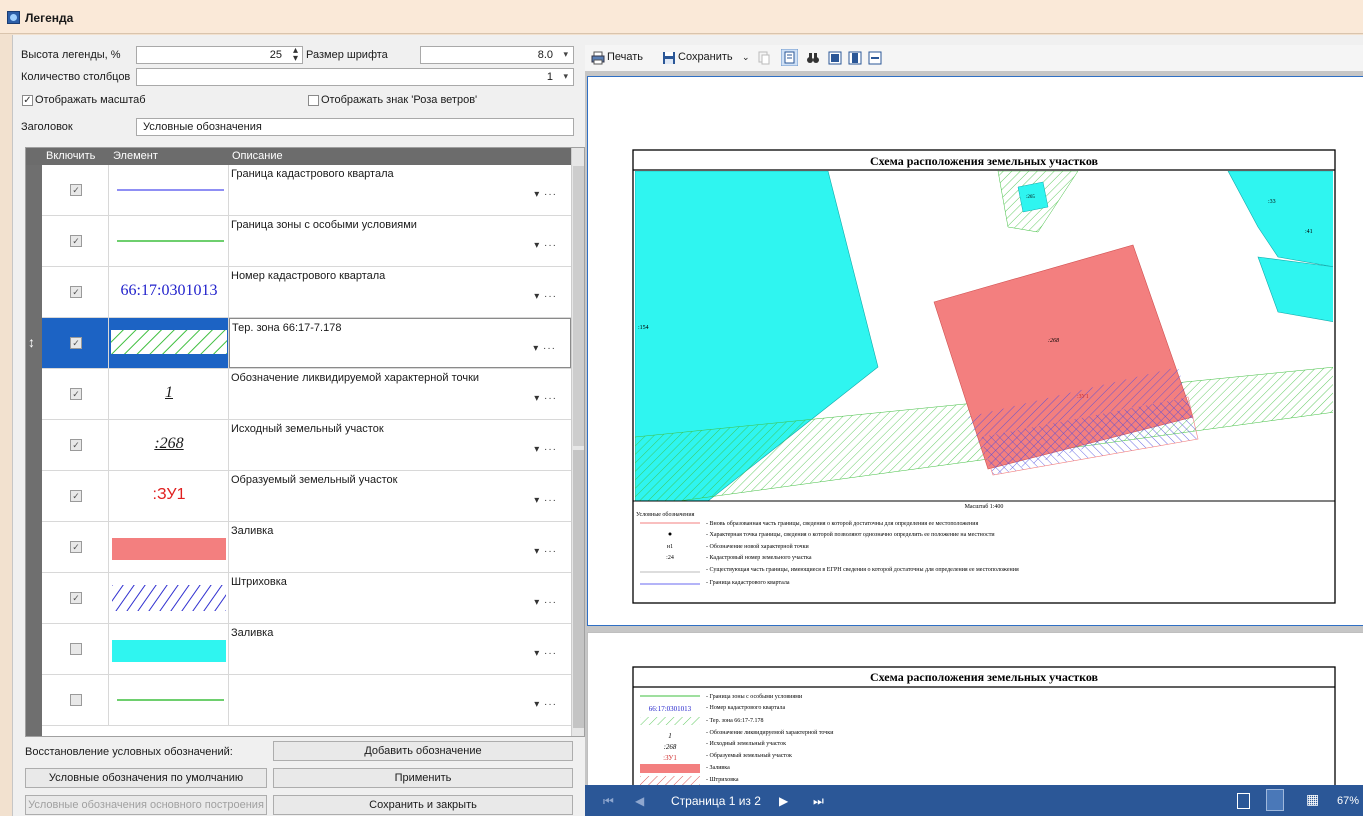 This screenshot has width=1363, height=816. I want to click on table-row: ✓ Тер. зона 66:17-7.178 ▾ ···, so click(306, 343).